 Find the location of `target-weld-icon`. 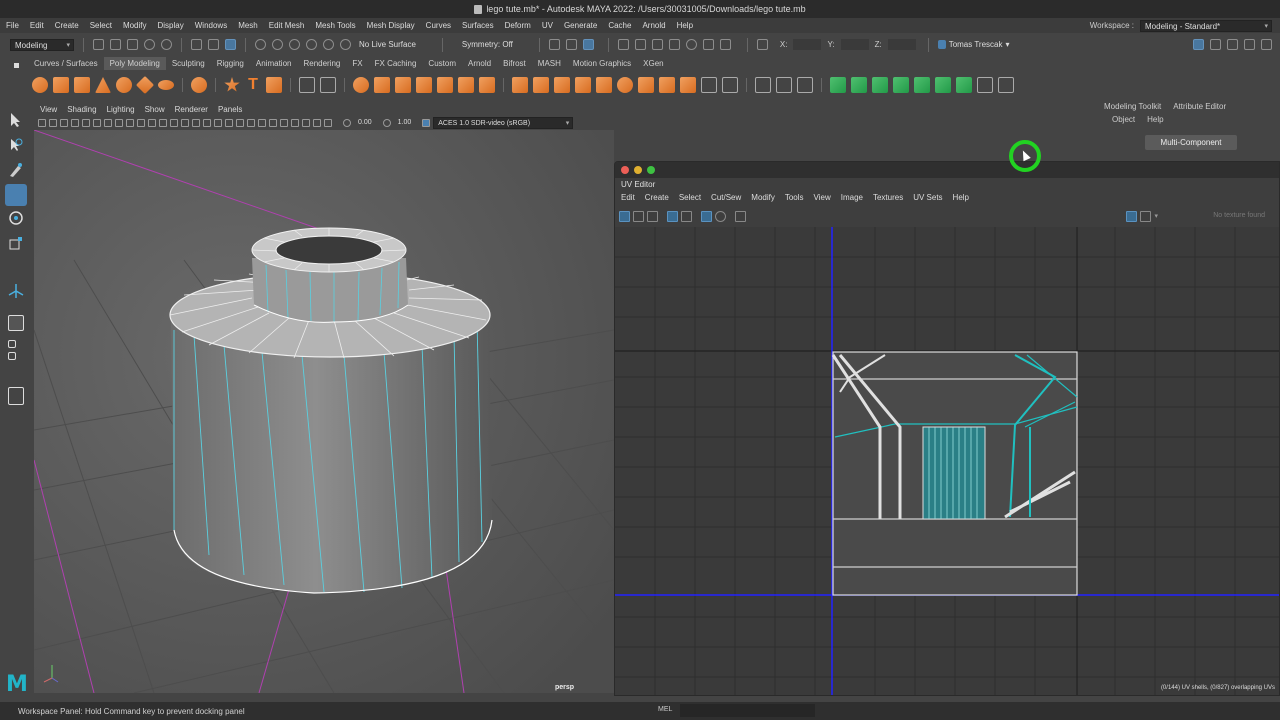

target-weld-icon is located at coordinates (805, 85).